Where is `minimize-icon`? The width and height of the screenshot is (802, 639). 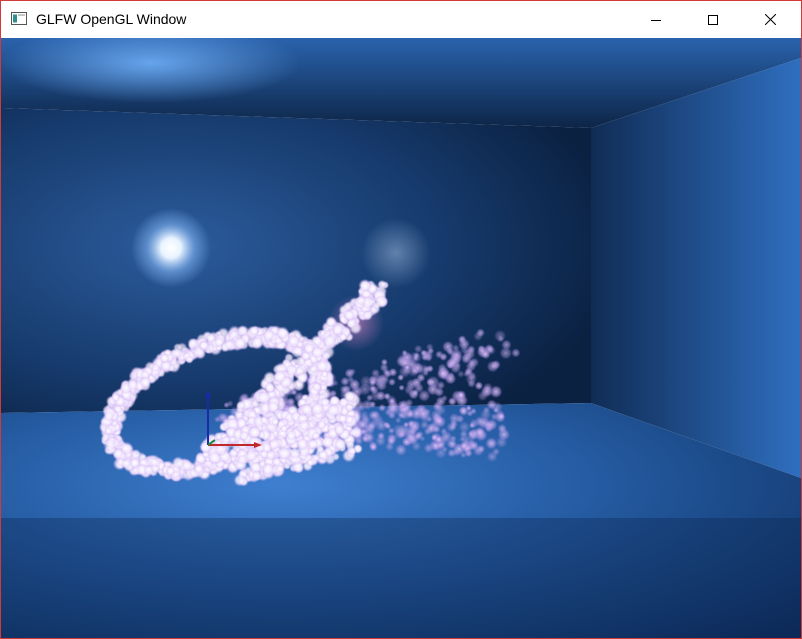
minimize-icon is located at coordinates (656, 20).